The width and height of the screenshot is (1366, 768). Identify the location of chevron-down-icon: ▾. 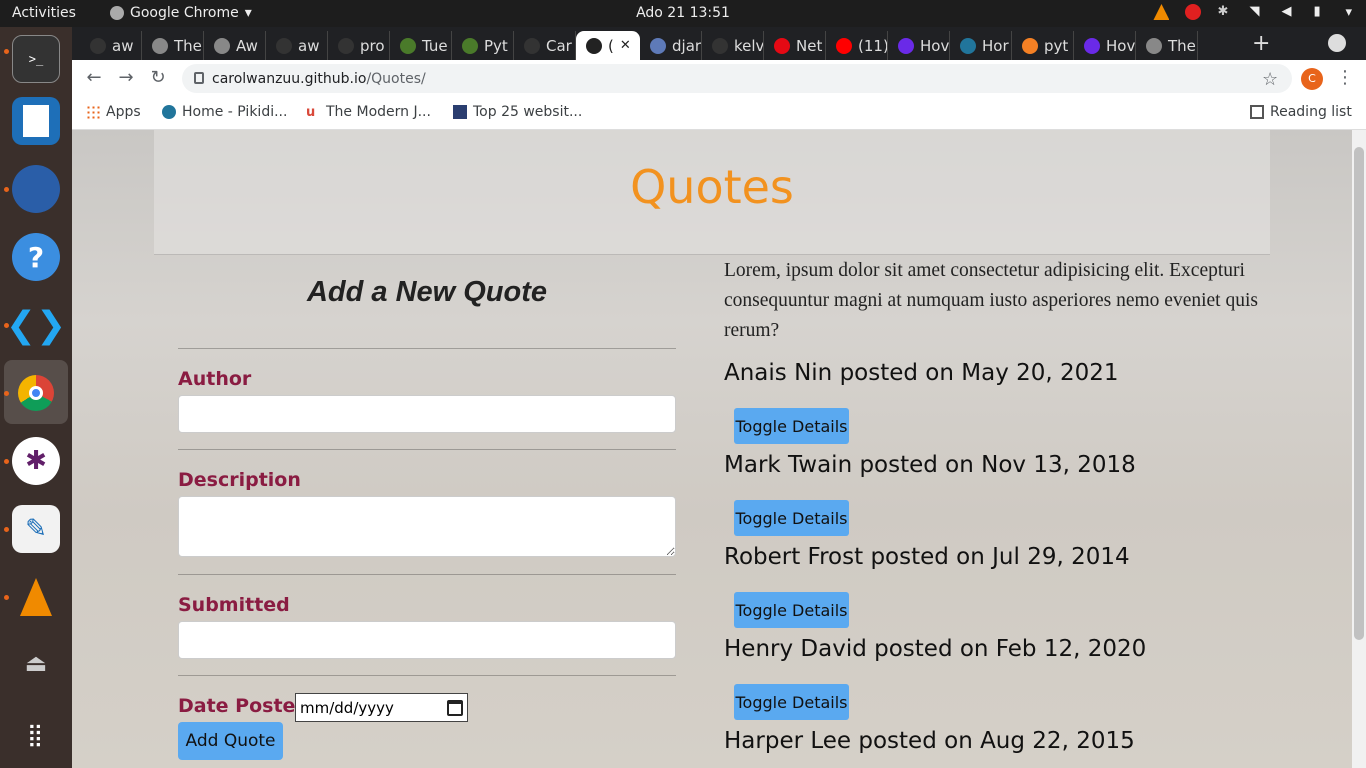
(248, 13).